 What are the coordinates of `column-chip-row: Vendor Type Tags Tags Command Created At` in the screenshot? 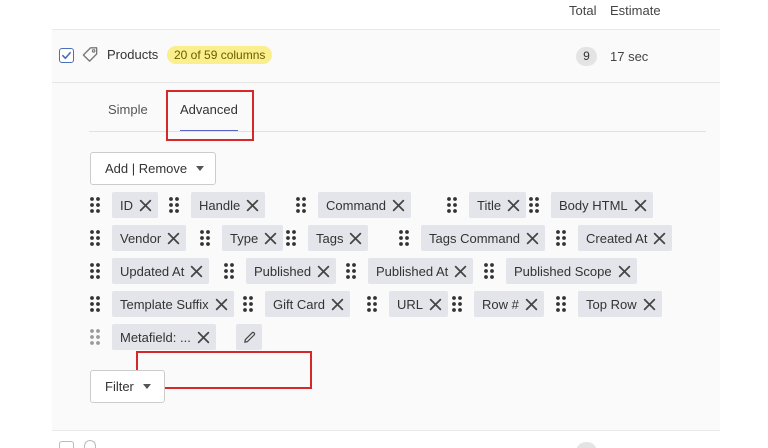 It's located at (400, 238).